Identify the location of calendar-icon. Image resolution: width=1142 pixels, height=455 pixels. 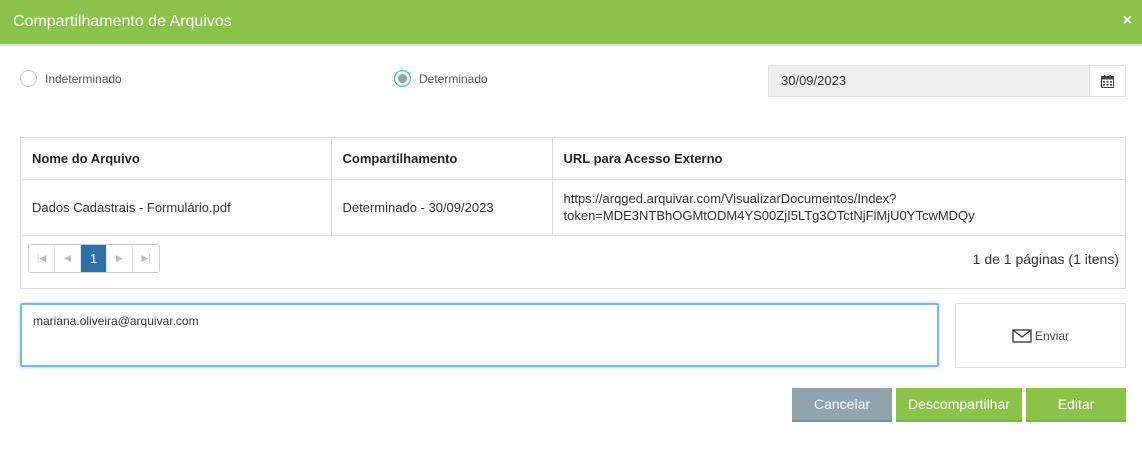
(1107, 81).